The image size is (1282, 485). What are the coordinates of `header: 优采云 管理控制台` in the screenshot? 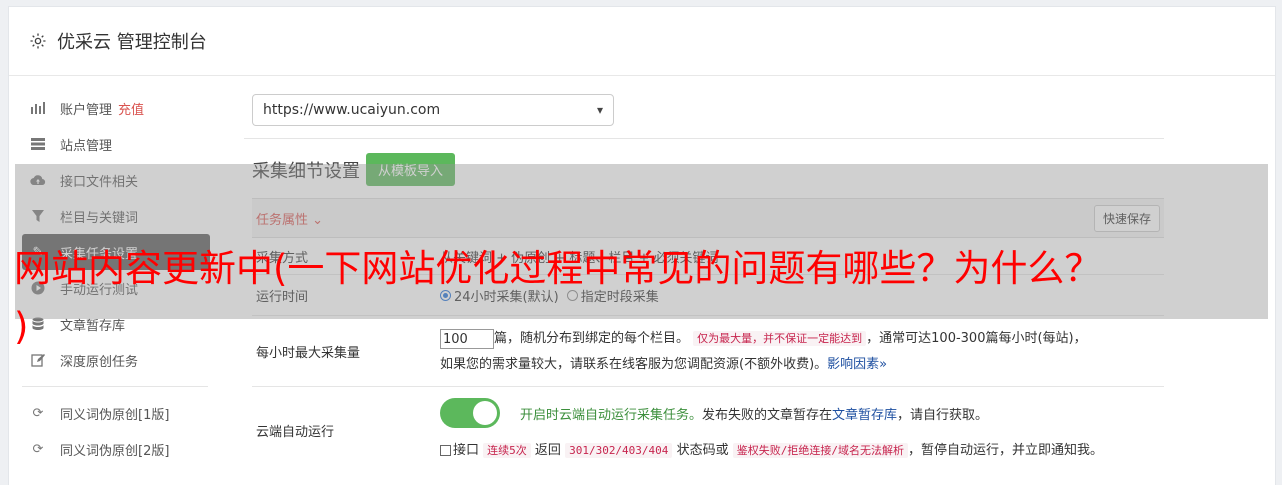 It's located at (642, 41).